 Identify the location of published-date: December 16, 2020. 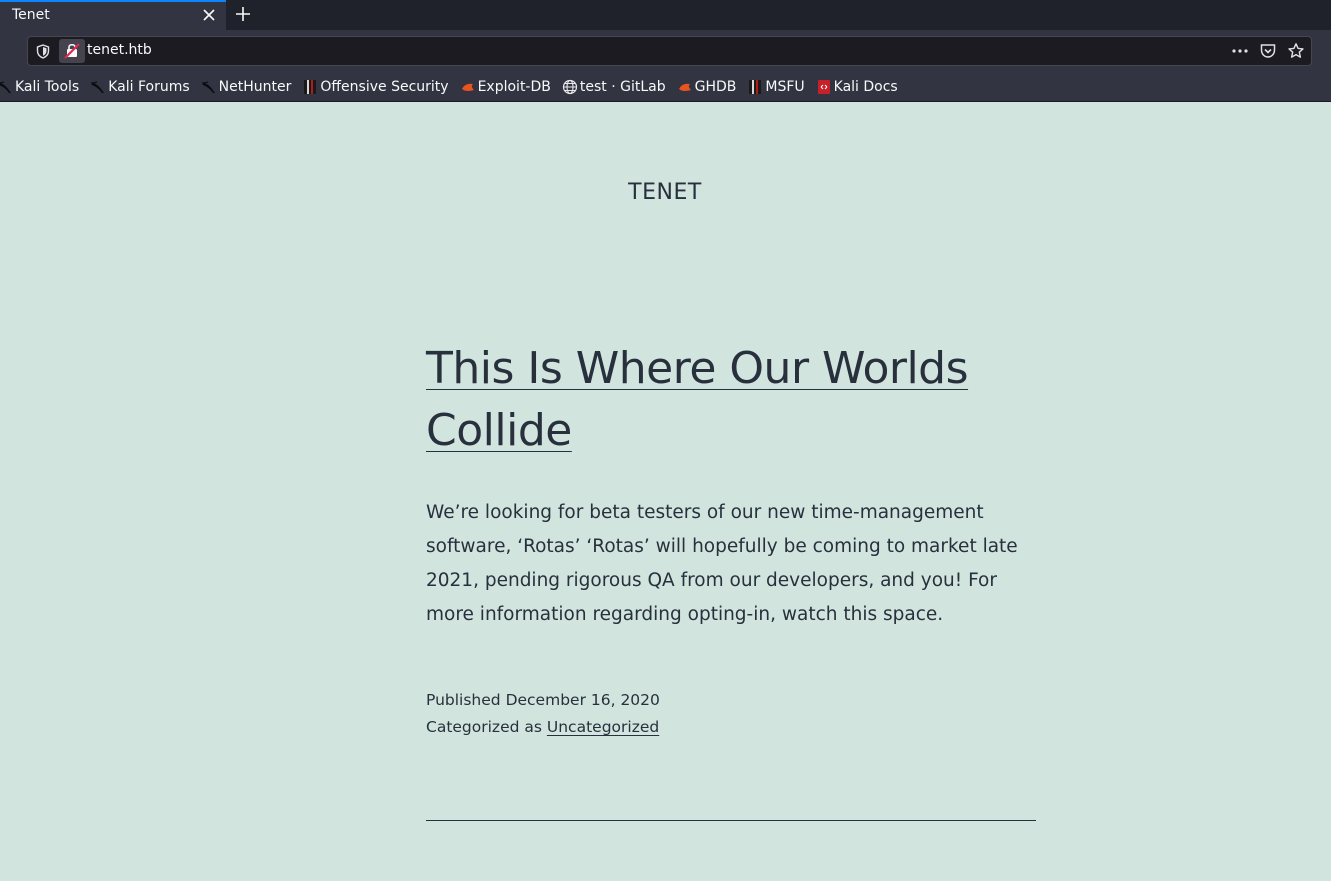
(582, 700).